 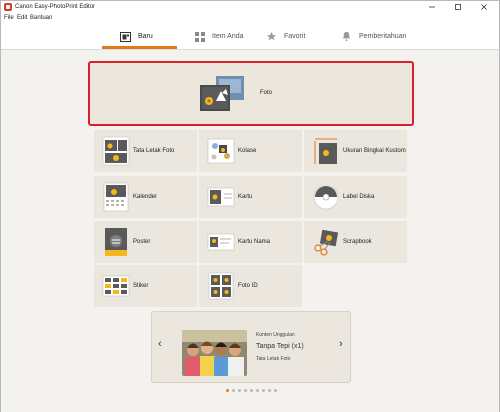 I want to click on minimize-button, so click(x=432, y=7).